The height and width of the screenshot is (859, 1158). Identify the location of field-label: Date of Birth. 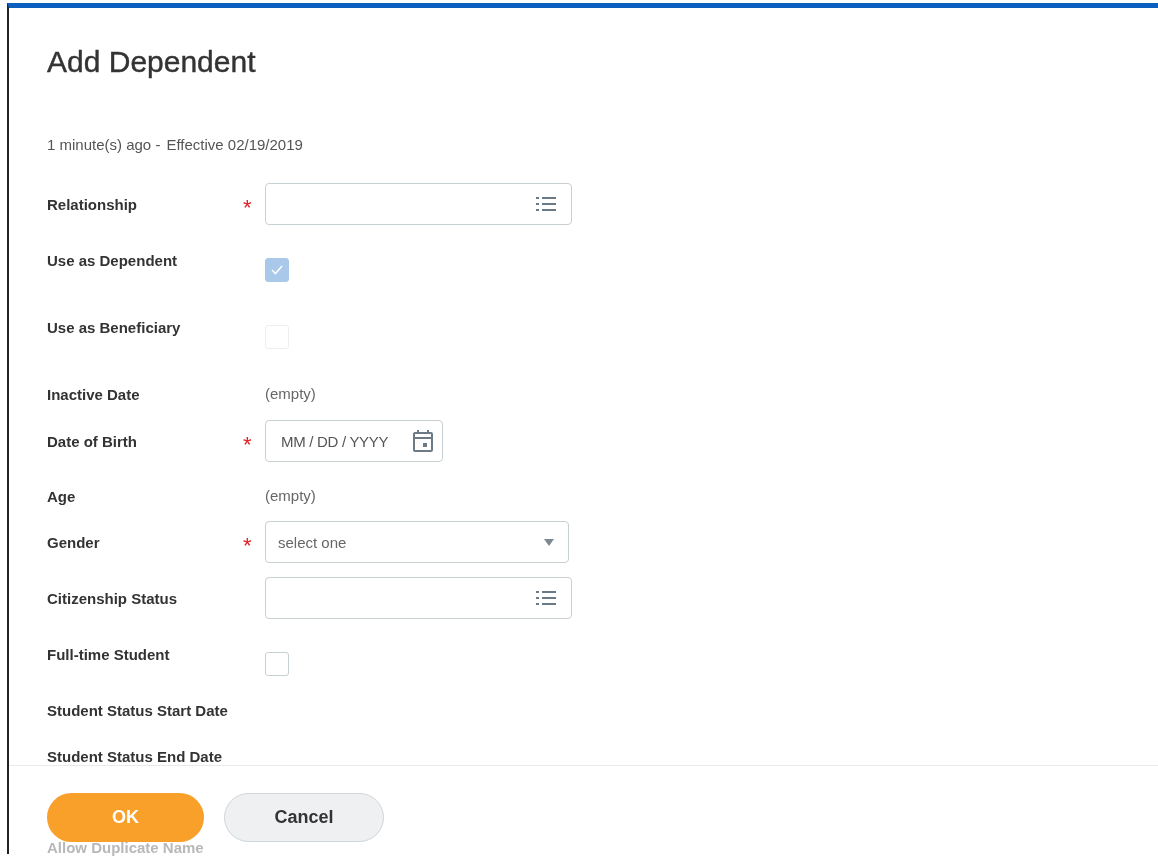
(92, 441).